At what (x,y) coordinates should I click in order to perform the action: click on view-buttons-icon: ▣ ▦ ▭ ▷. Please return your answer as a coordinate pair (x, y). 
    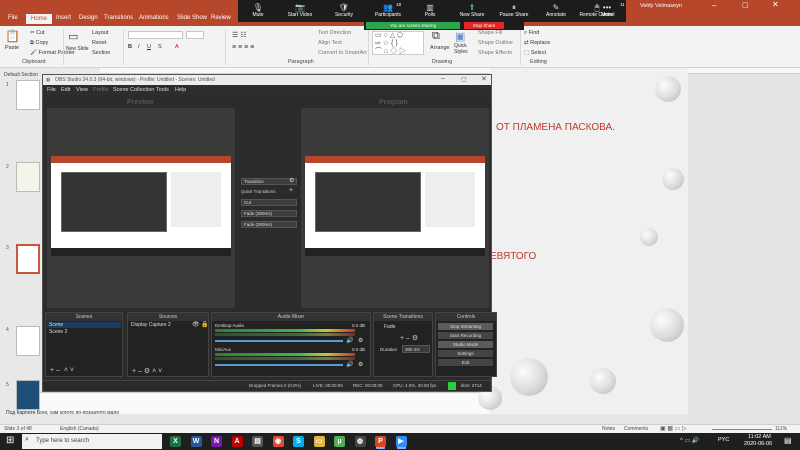
    Looking at the image, I should click on (673, 428).